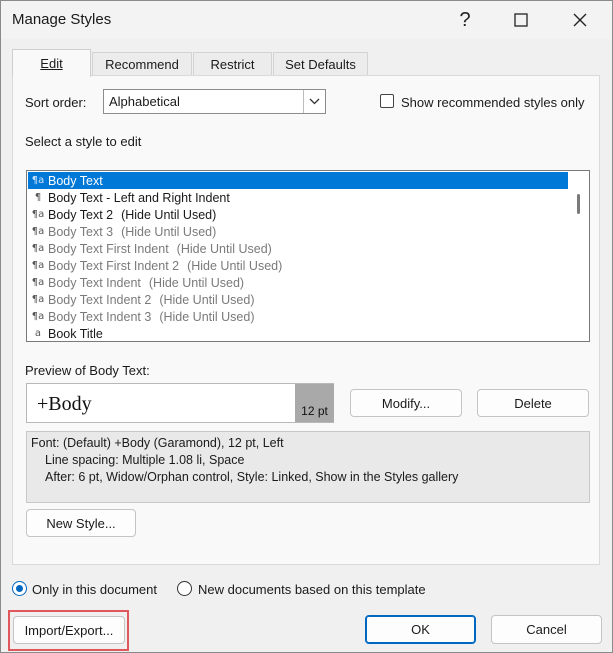 Image resolution: width=613 pixels, height=653 pixels. What do you see at coordinates (108, 248) in the screenshot?
I see `style-name: Body Text First Indent` at bounding box center [108, 248].